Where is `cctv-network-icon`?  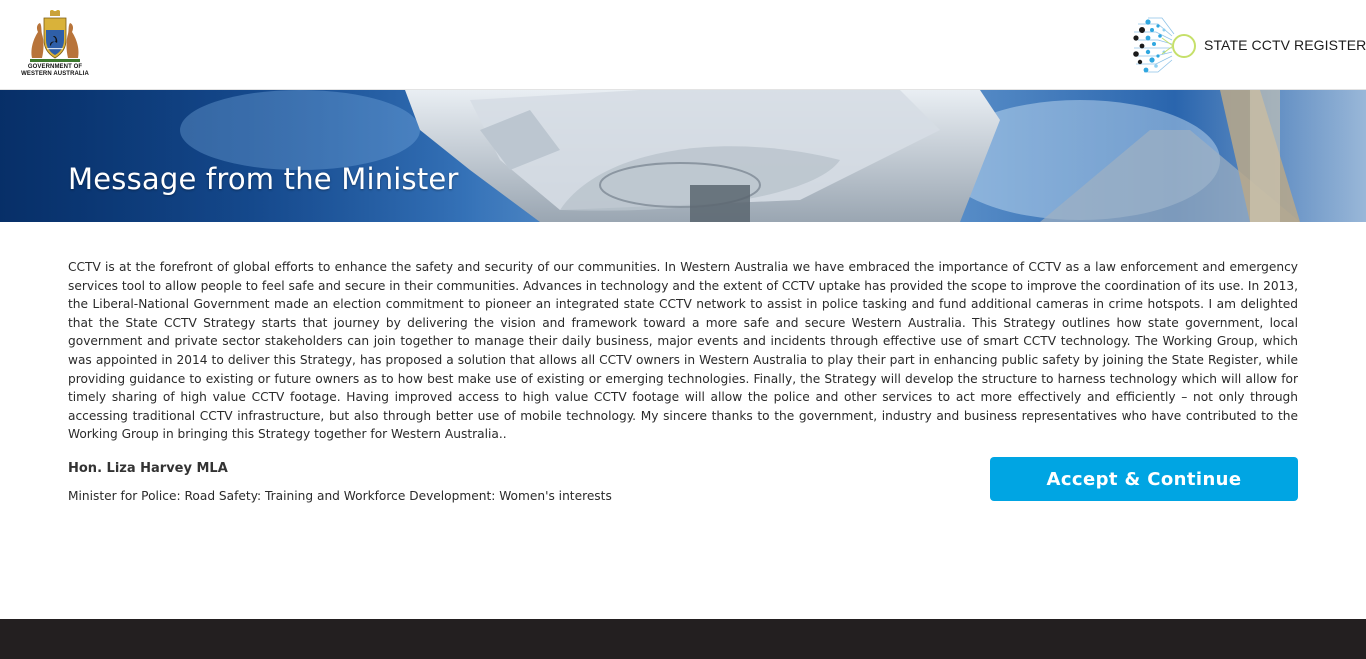
cctv-network-icon is located at coordinates (1164, 45).